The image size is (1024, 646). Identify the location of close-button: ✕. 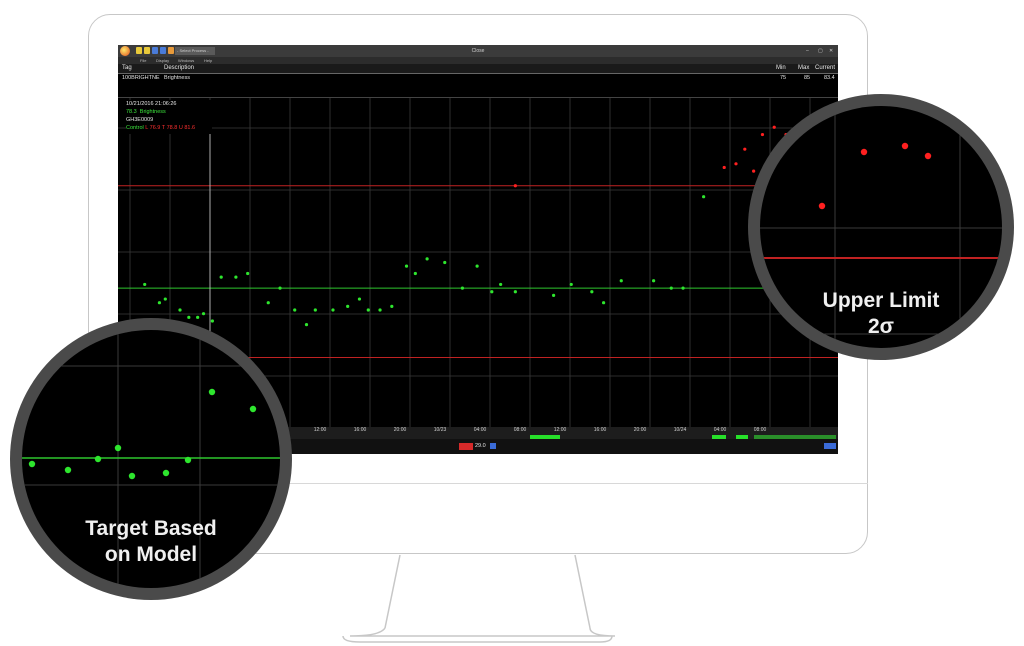
(831, 51).